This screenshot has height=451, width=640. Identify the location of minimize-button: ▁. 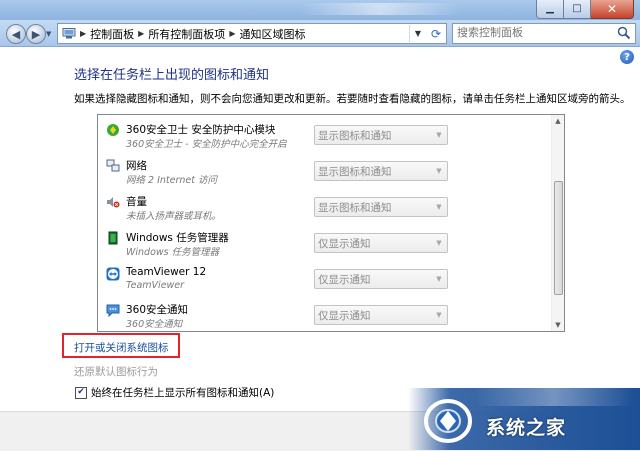
(550, 9).